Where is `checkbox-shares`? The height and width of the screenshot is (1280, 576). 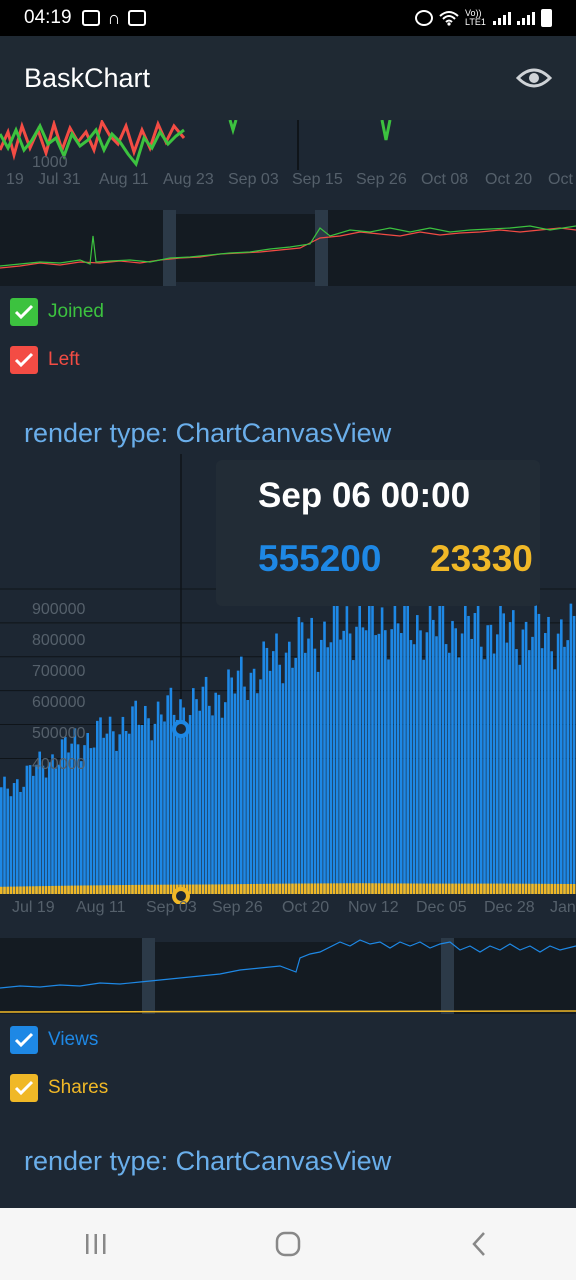 checkbox-shares is located at coordinates (24, 1088).